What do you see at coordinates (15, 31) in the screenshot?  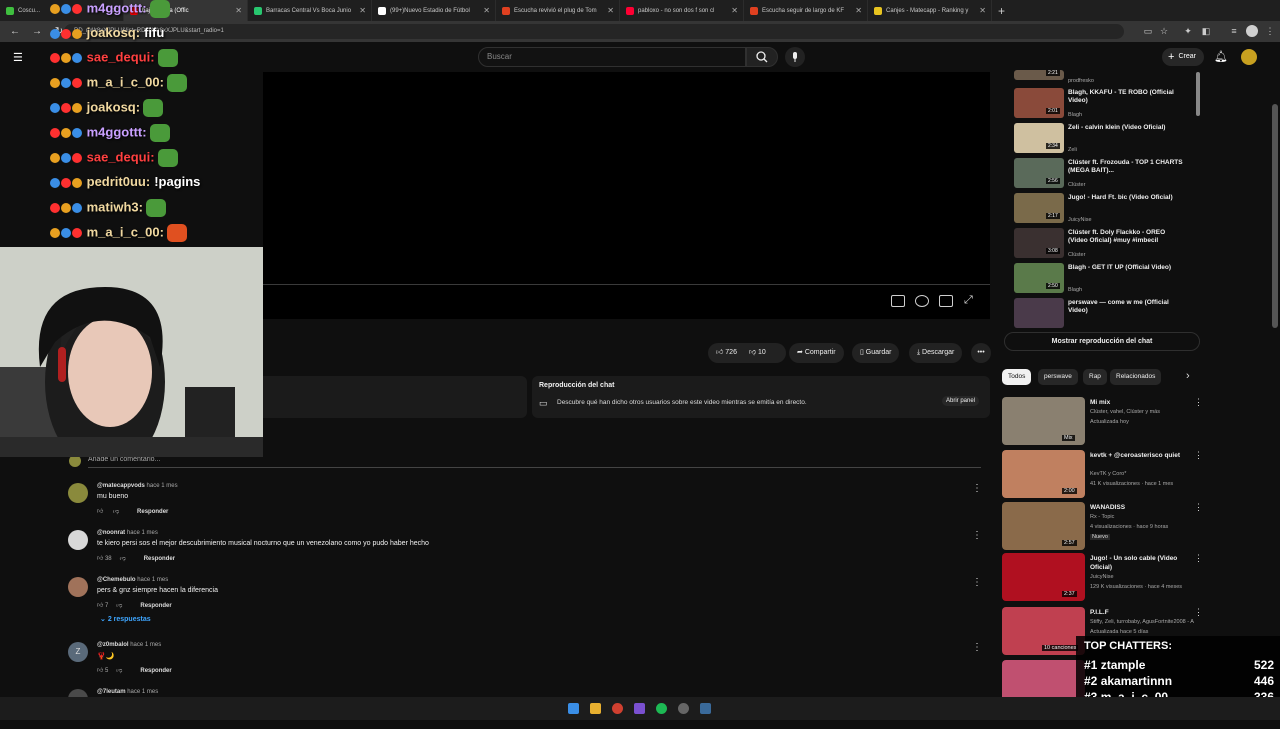 I see `back-icon: ←` at bounding box center [15, 31].